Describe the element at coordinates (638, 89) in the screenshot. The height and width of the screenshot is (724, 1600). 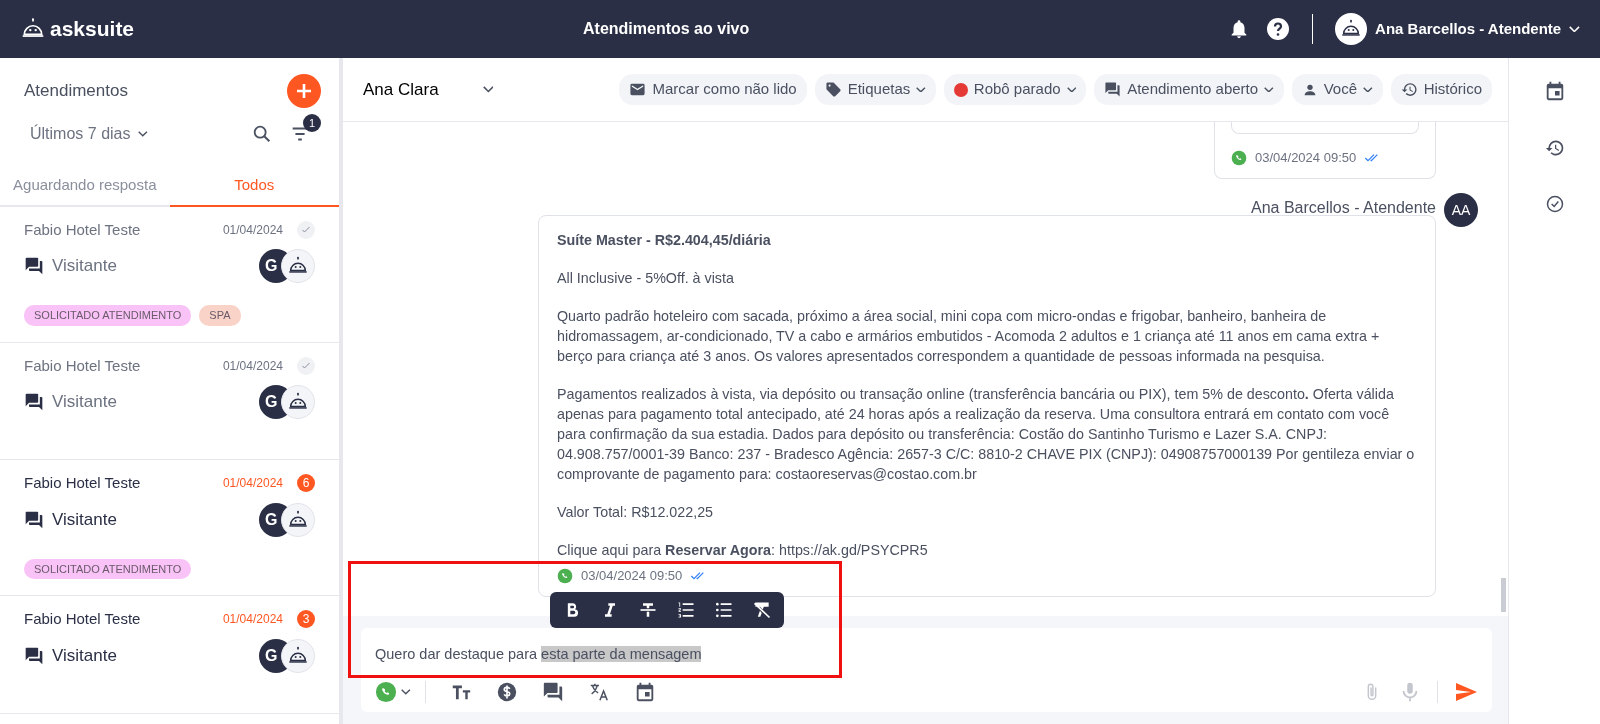
I see `mail-icon` at that location.